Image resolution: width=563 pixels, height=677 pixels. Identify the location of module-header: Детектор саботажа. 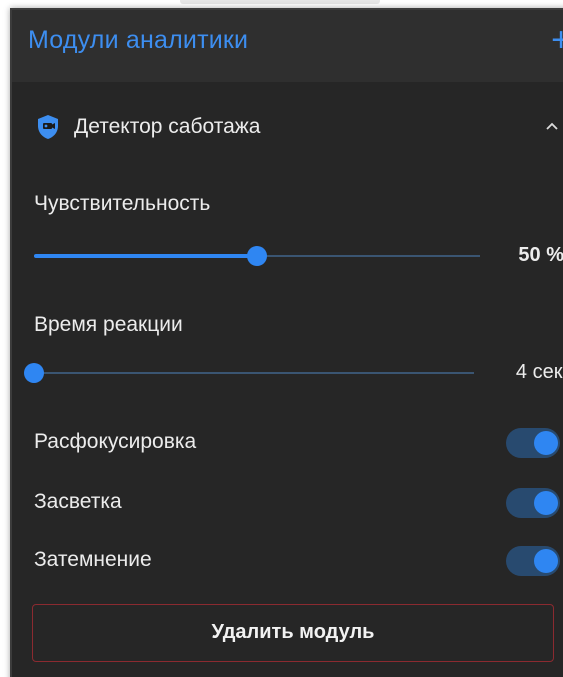
(287, 125).